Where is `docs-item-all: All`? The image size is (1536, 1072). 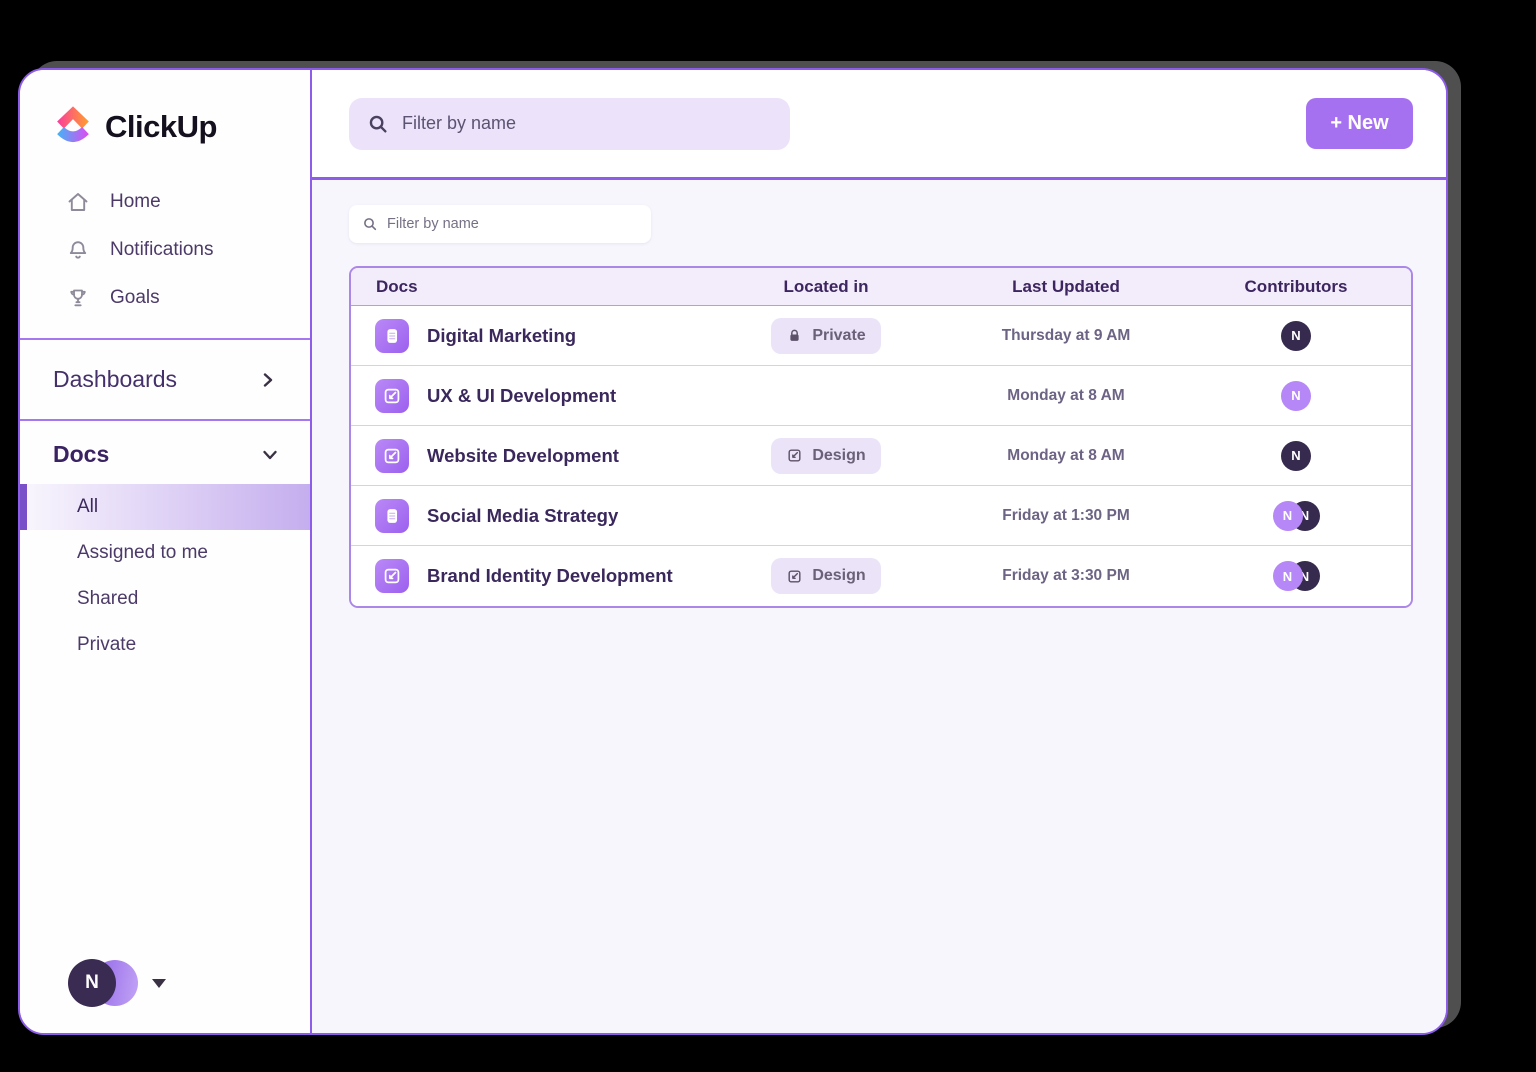 docs-item-all: All is located at coordinates (165, 507).